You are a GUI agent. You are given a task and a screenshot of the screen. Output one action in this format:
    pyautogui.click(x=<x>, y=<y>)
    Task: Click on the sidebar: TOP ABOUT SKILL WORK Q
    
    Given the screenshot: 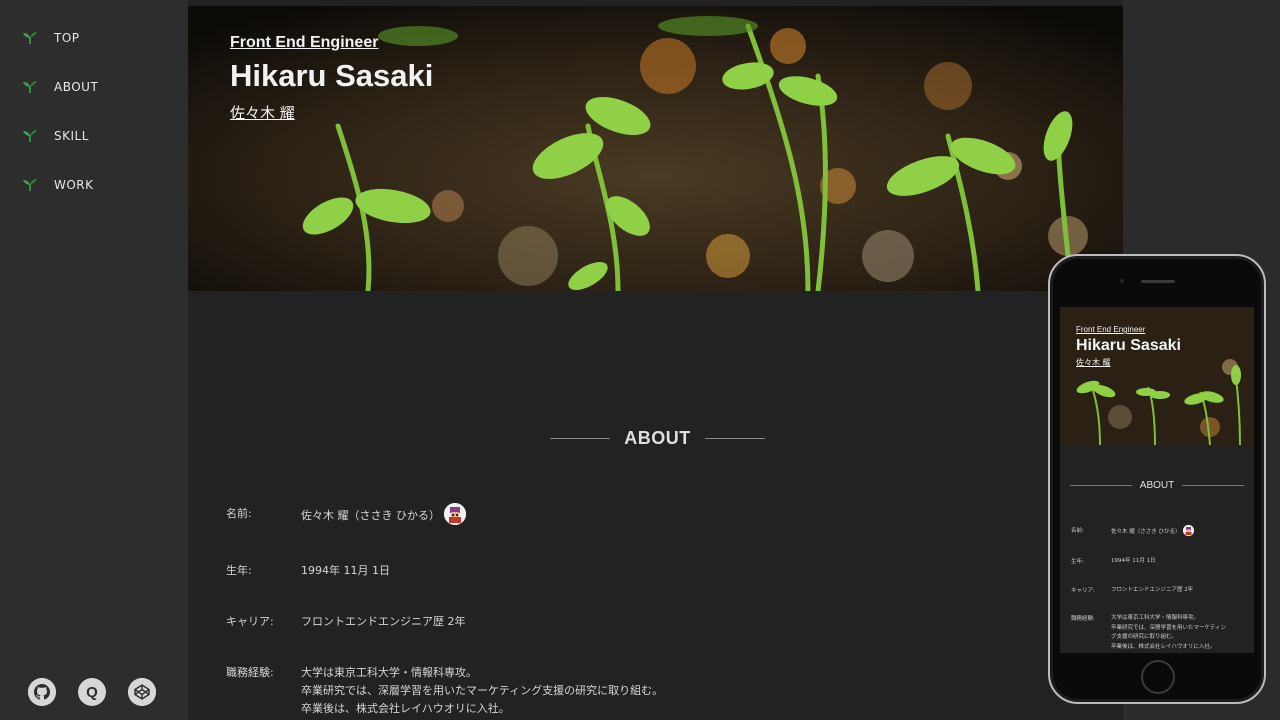 What is the action you would take?
    pyautogui.click(x=94, y=360)
    